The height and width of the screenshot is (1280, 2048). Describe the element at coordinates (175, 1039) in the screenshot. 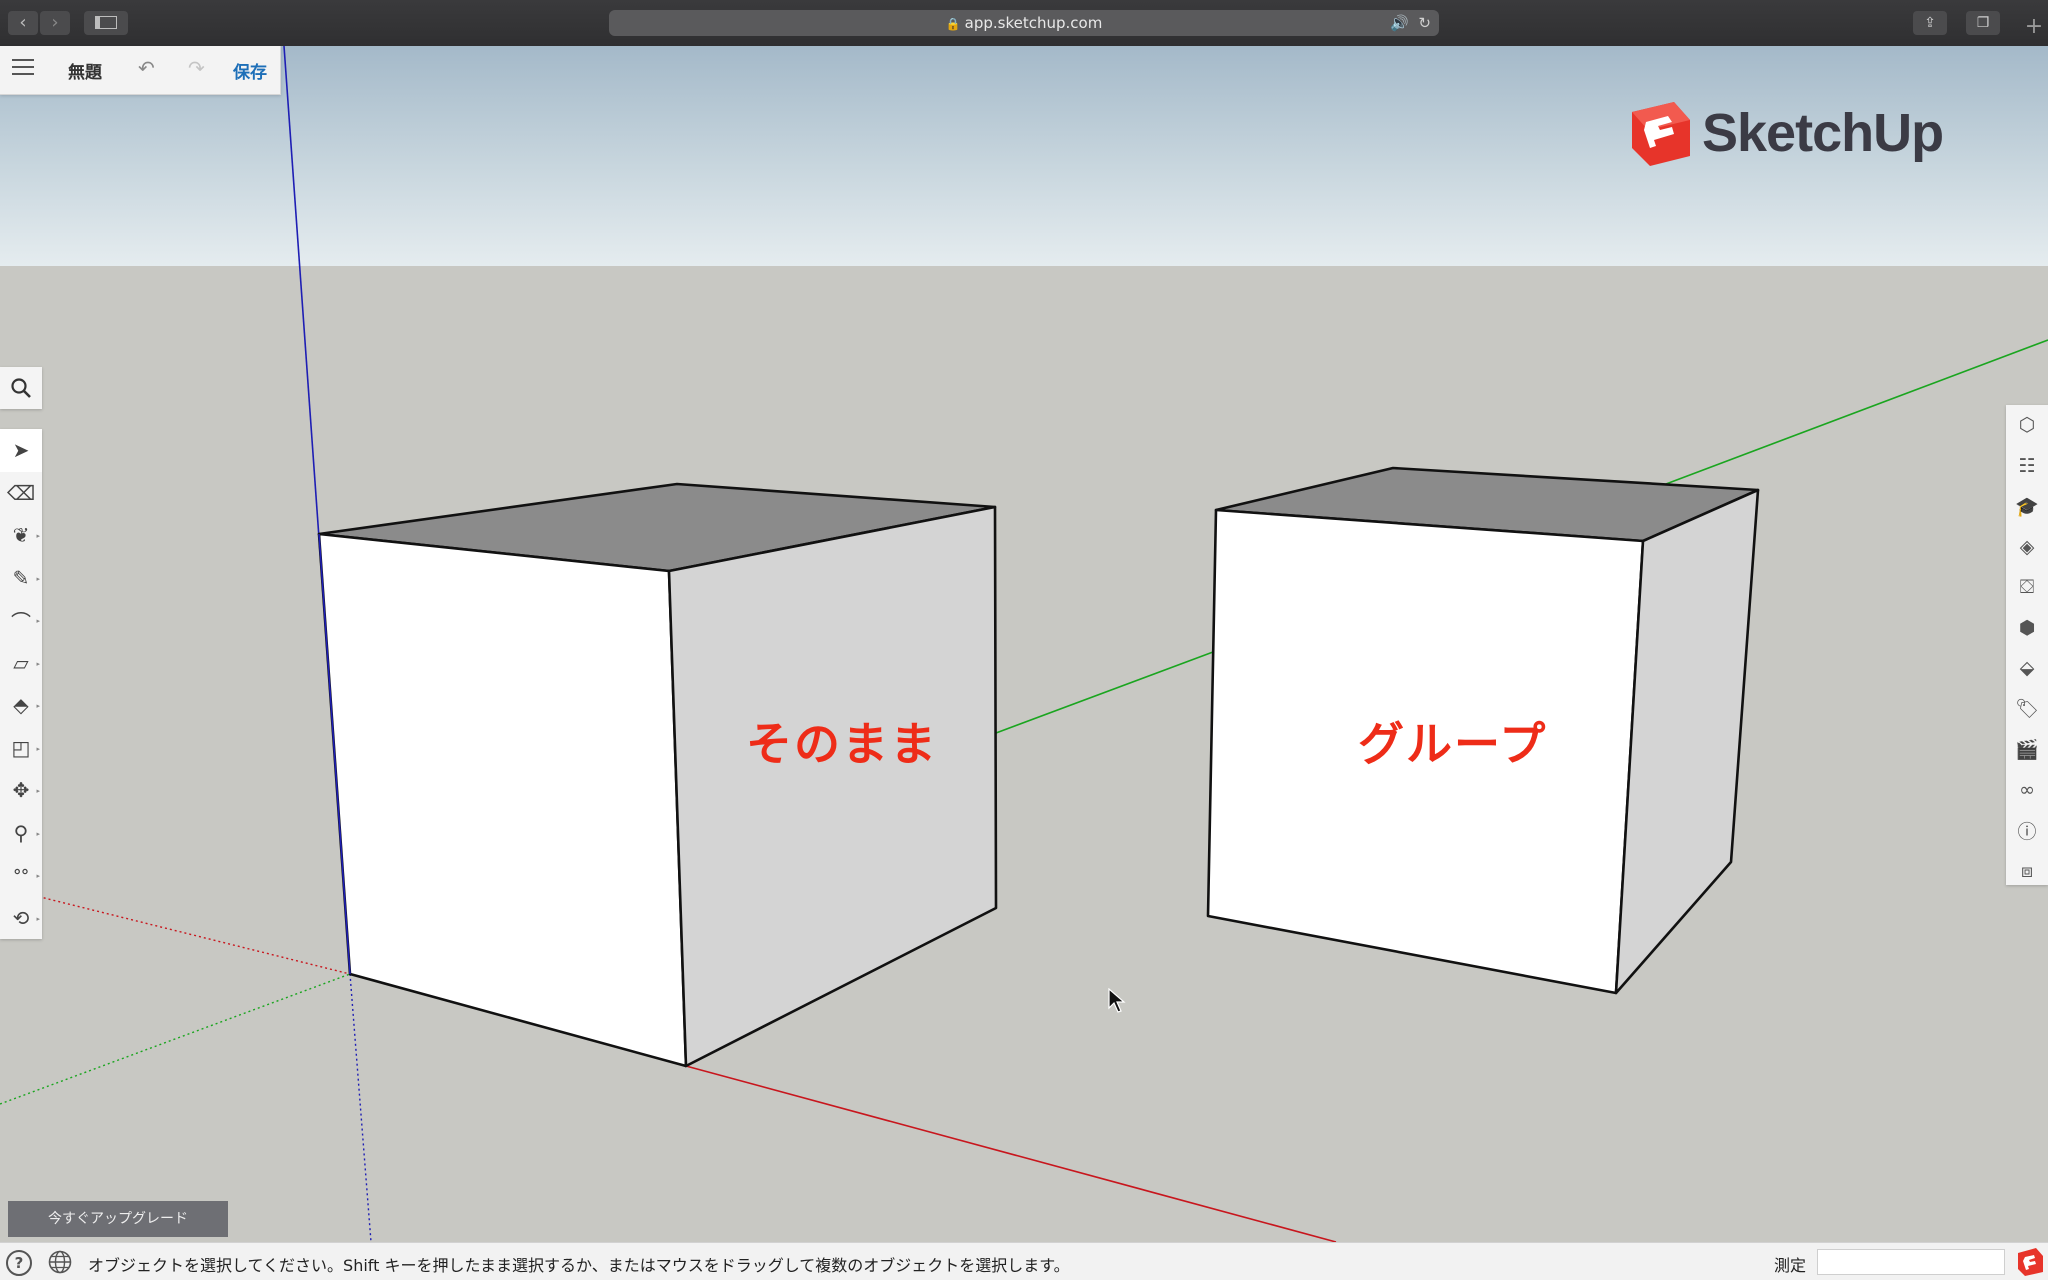

I see `y-axis-hidden` at that location.